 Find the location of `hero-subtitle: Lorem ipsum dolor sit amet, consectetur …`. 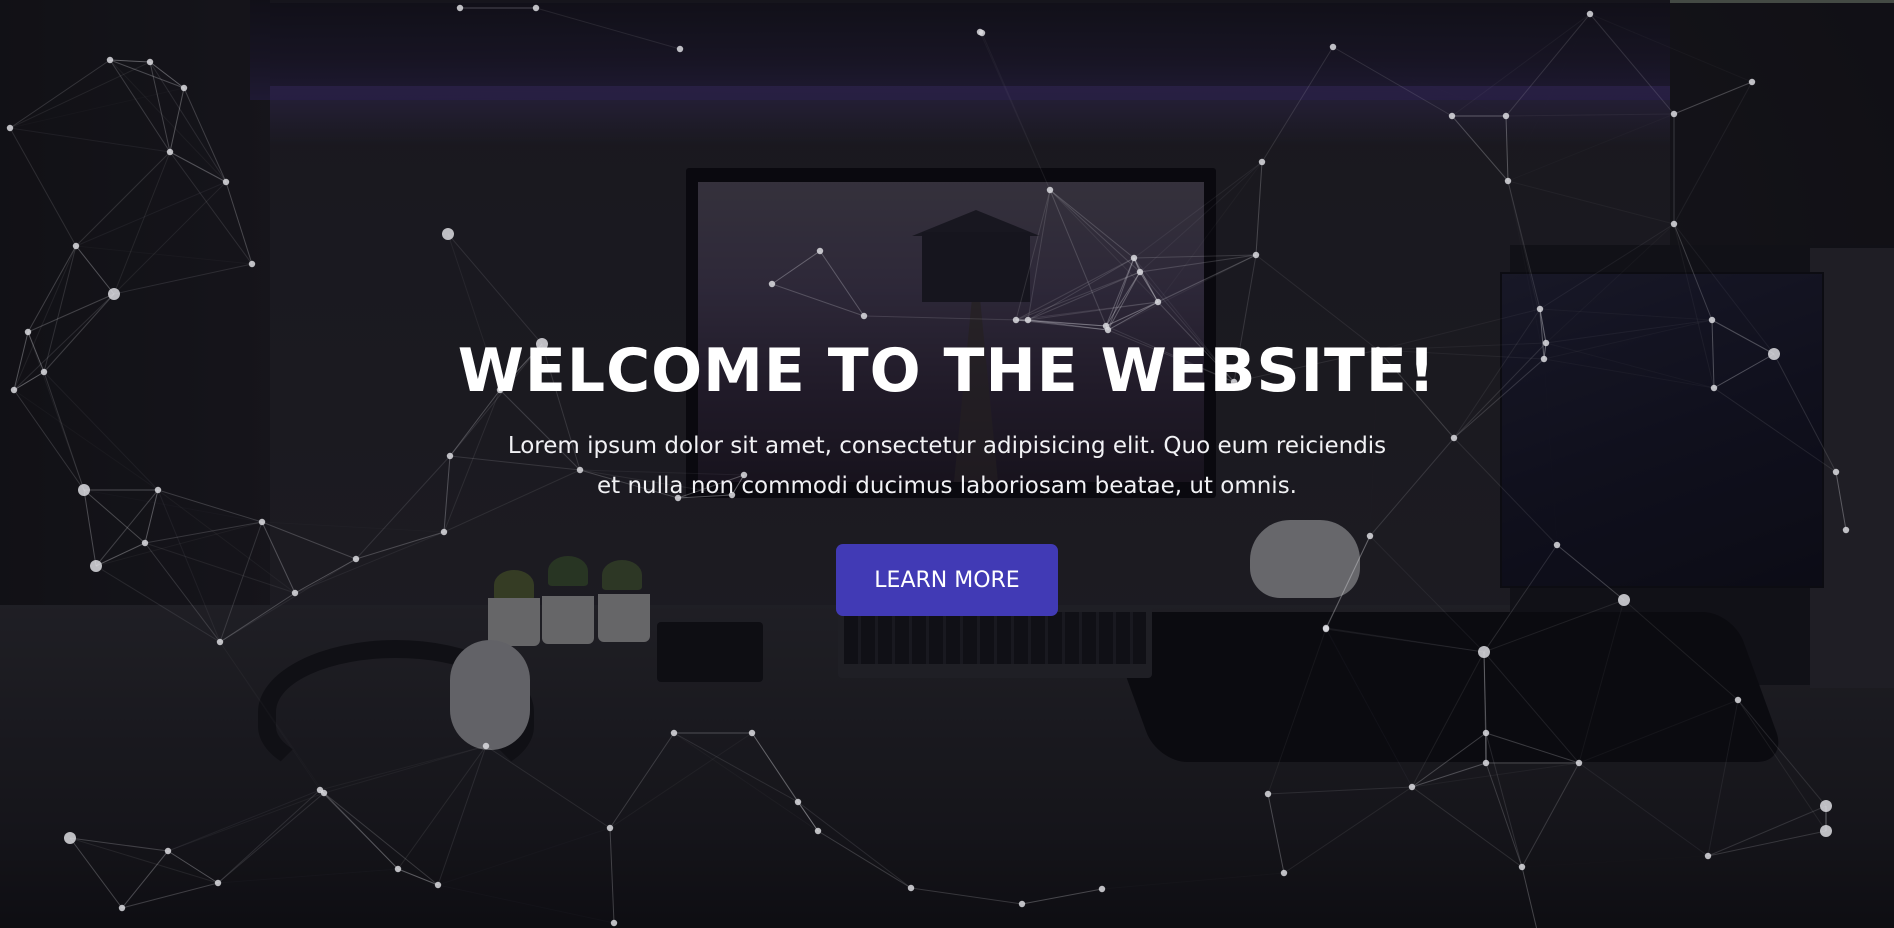

hero-subtitle: Lorem ipsum dolor sit amet, consectetur … is located at coordinates (947, 466).